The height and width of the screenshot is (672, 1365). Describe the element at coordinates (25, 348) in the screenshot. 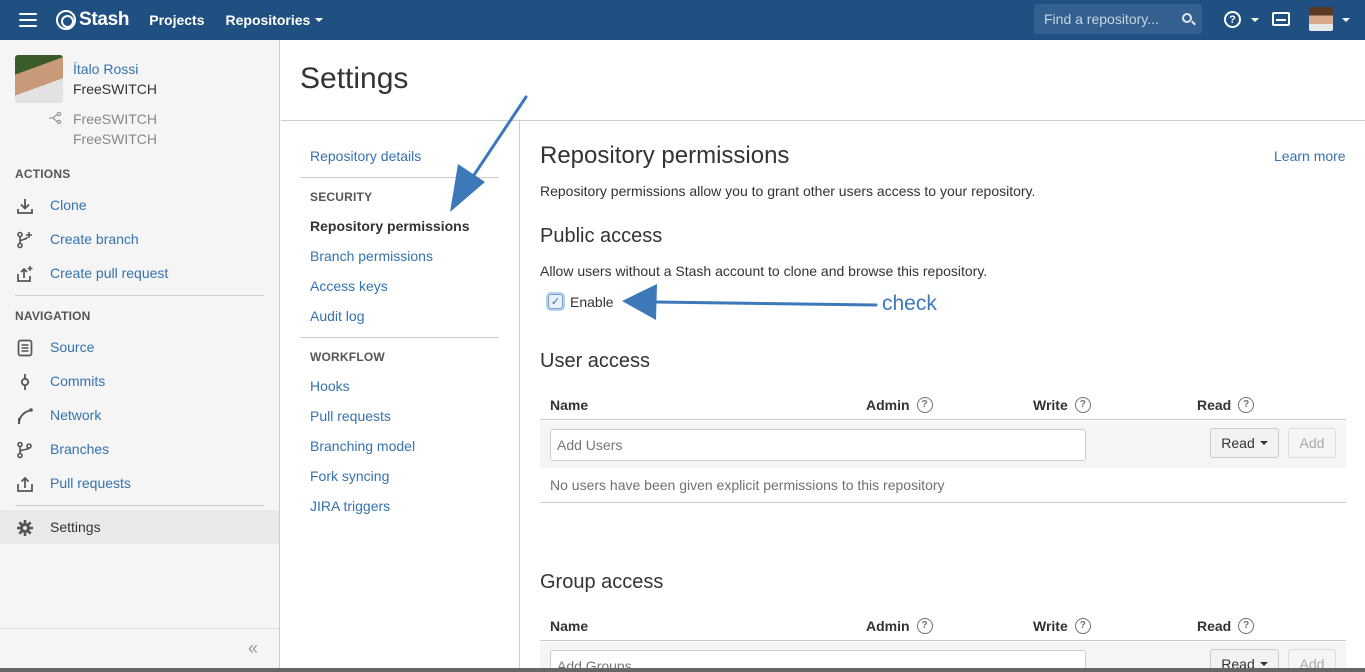

I see `document-icon` at that location.